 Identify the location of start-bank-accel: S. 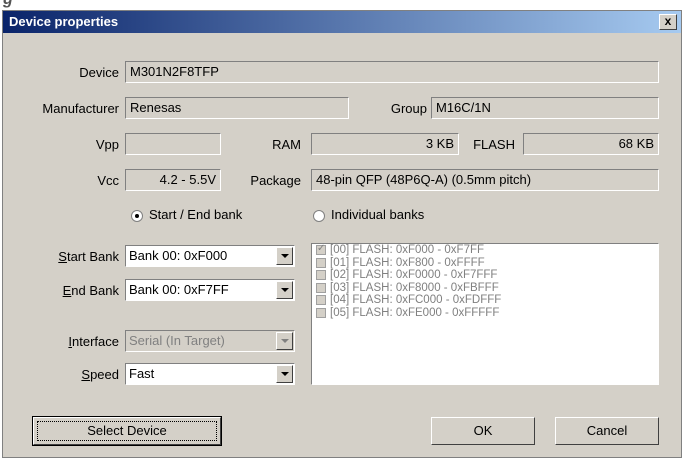
(62, 256).